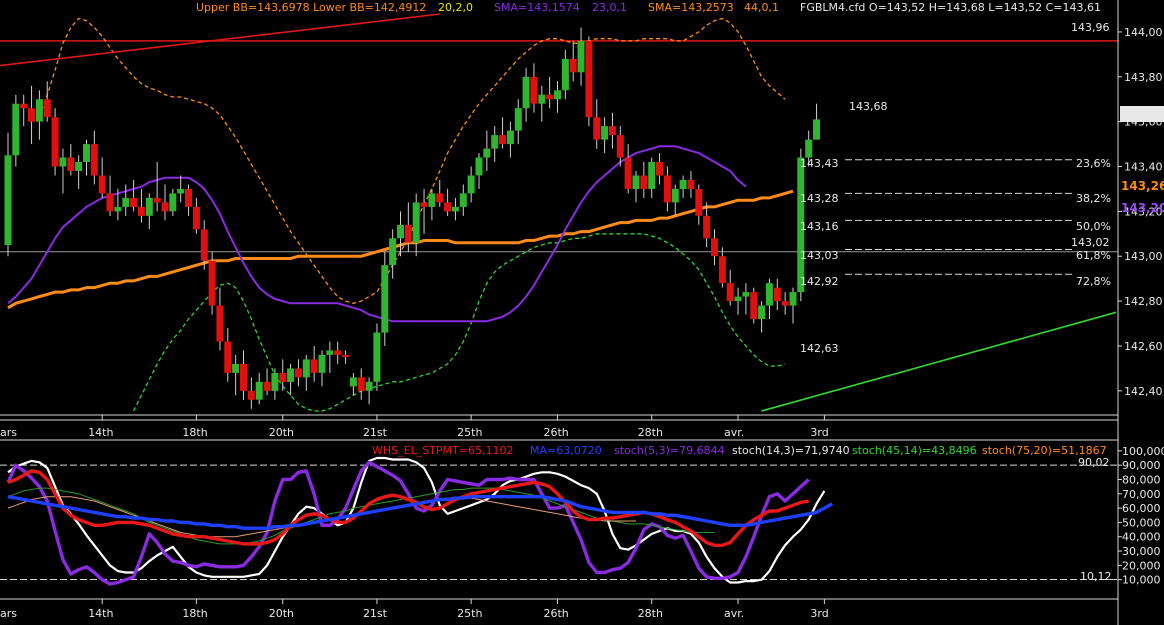 This screenshot has height=625, width=1164. I want to click on fib-price-1: 143,43, so click(819, 163).